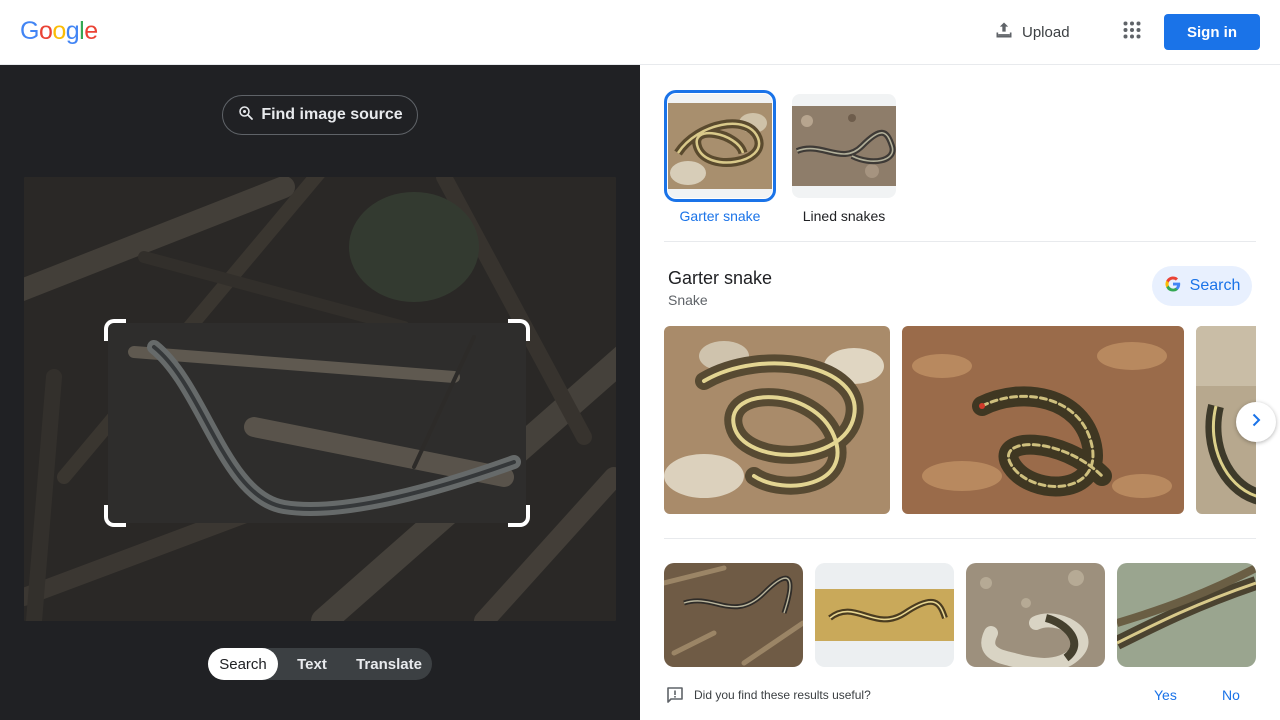  I want to click on chip-garter-snake: Garter snake, so click(720, 157).